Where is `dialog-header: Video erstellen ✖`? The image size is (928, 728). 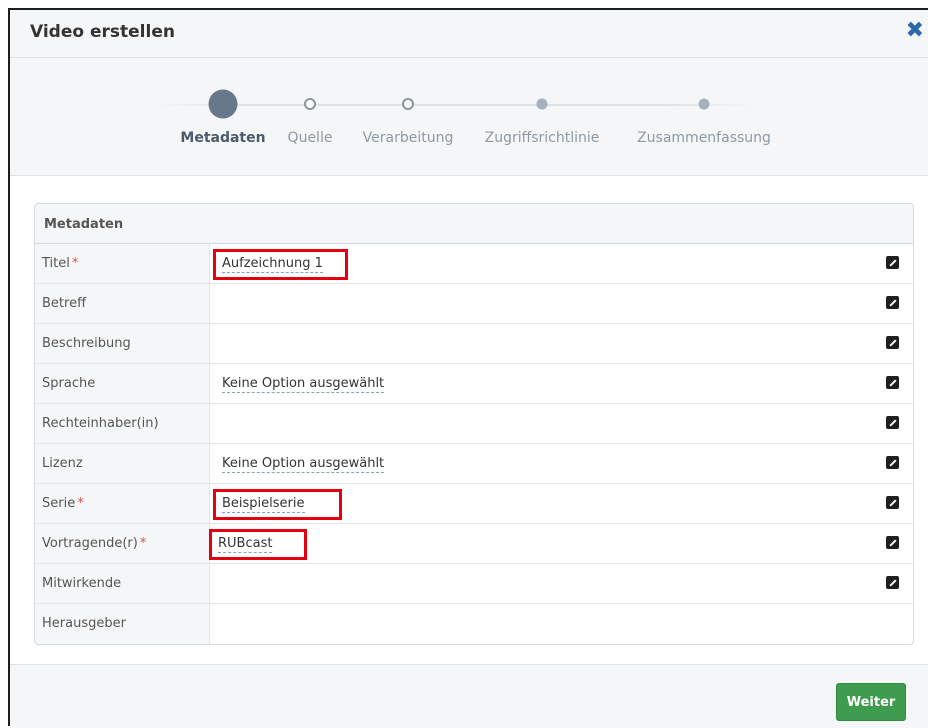
dialog-header: Video erstellen ✖ is located at coordinates (469, 34).